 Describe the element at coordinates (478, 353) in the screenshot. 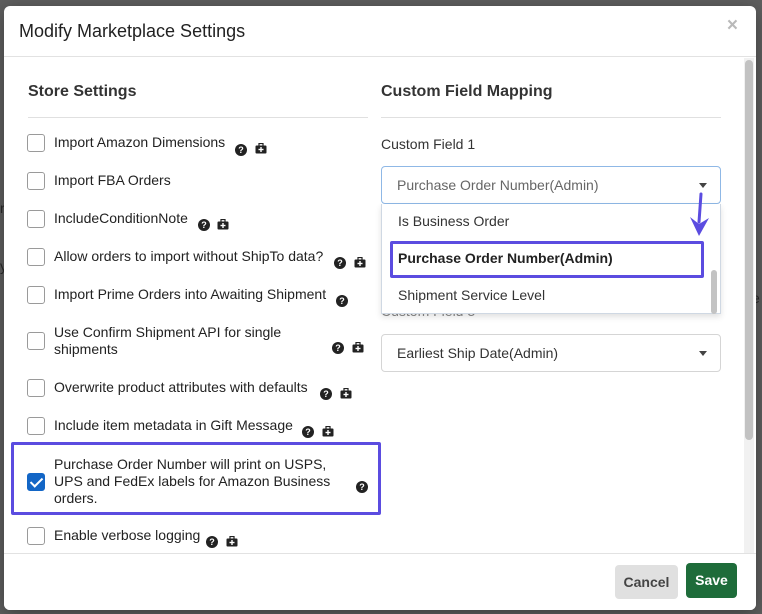

I see `select-value: Earliest Ship Date(Admin)` at that location.